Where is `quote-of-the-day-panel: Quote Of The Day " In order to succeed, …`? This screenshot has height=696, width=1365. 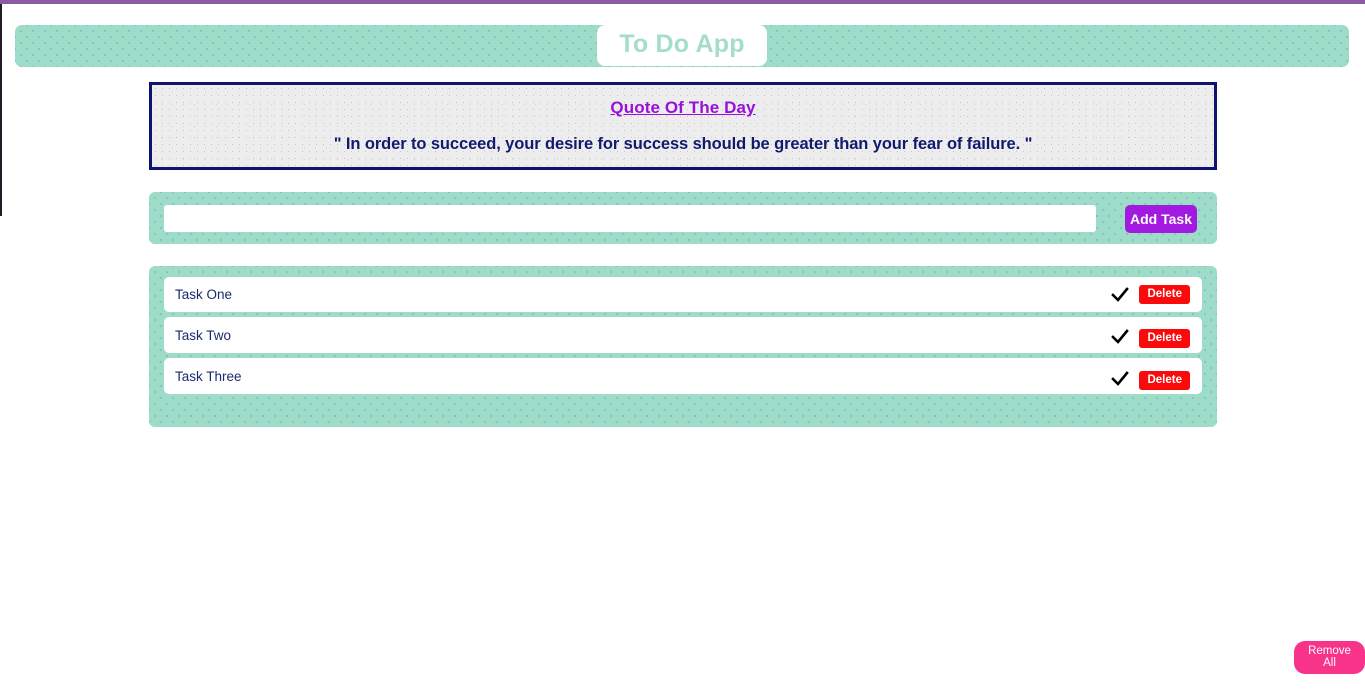
quote-of-the-day-panel: Quote Of The Day " In order to succeed, … is located at coordinates (683, 126).